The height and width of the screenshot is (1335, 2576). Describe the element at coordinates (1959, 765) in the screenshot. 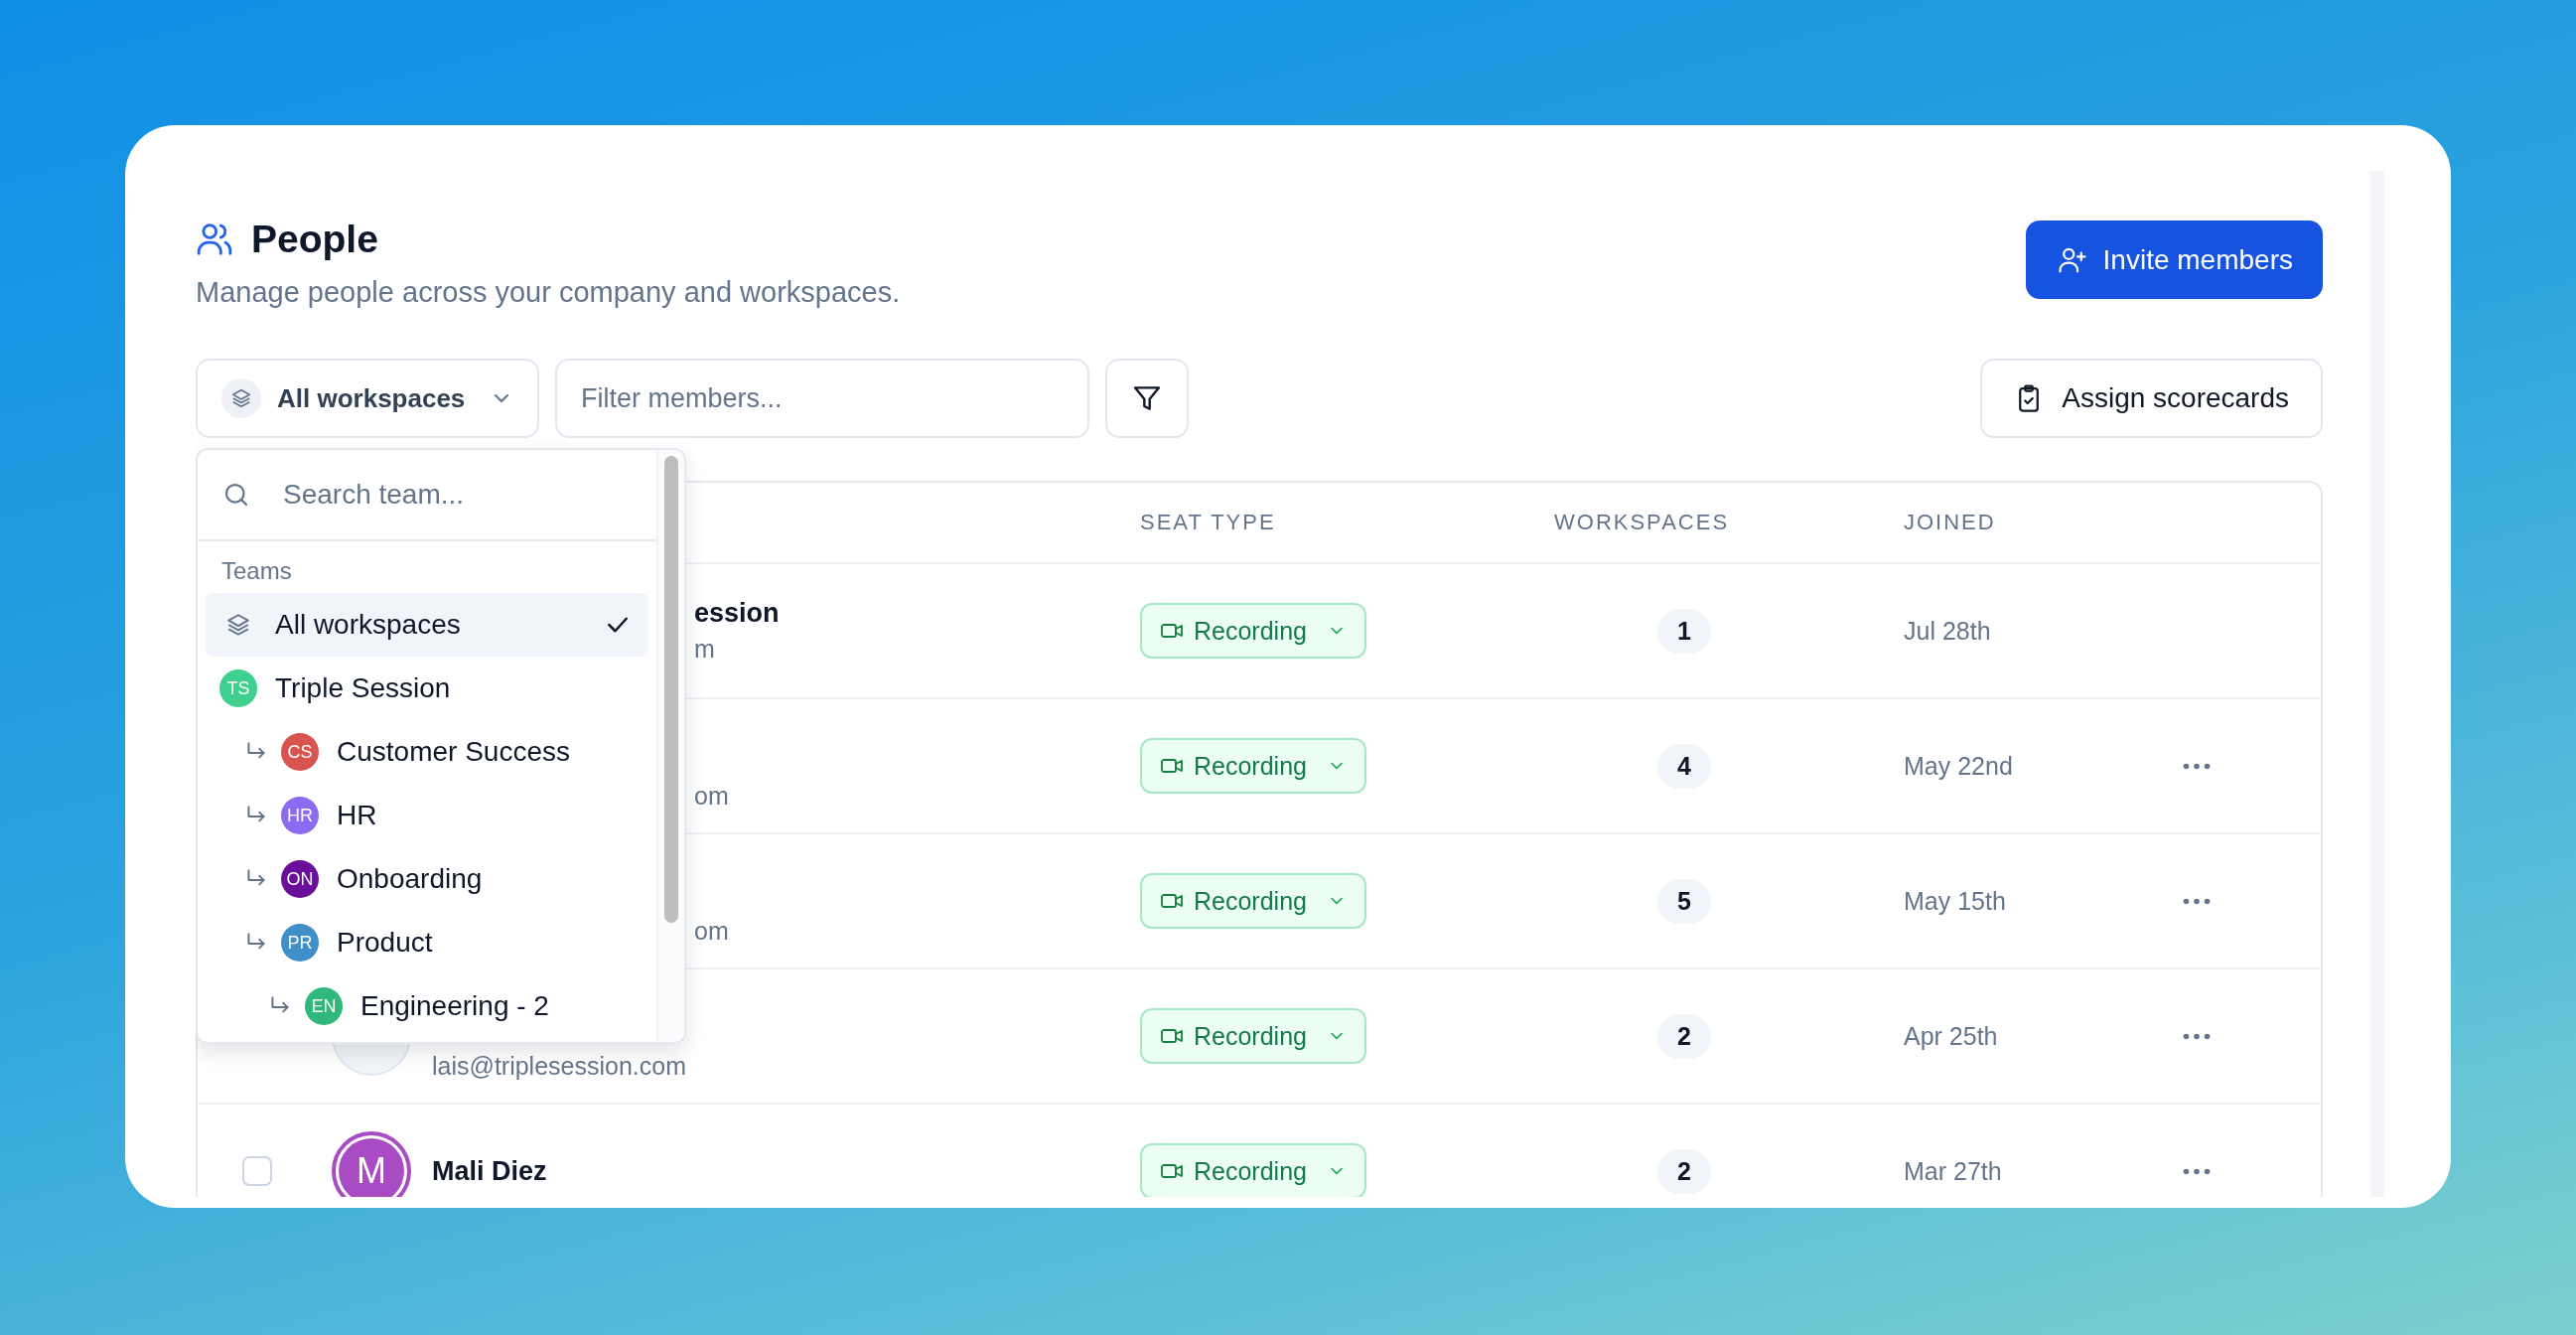

I see `joined-date: May 22nd` at that location.